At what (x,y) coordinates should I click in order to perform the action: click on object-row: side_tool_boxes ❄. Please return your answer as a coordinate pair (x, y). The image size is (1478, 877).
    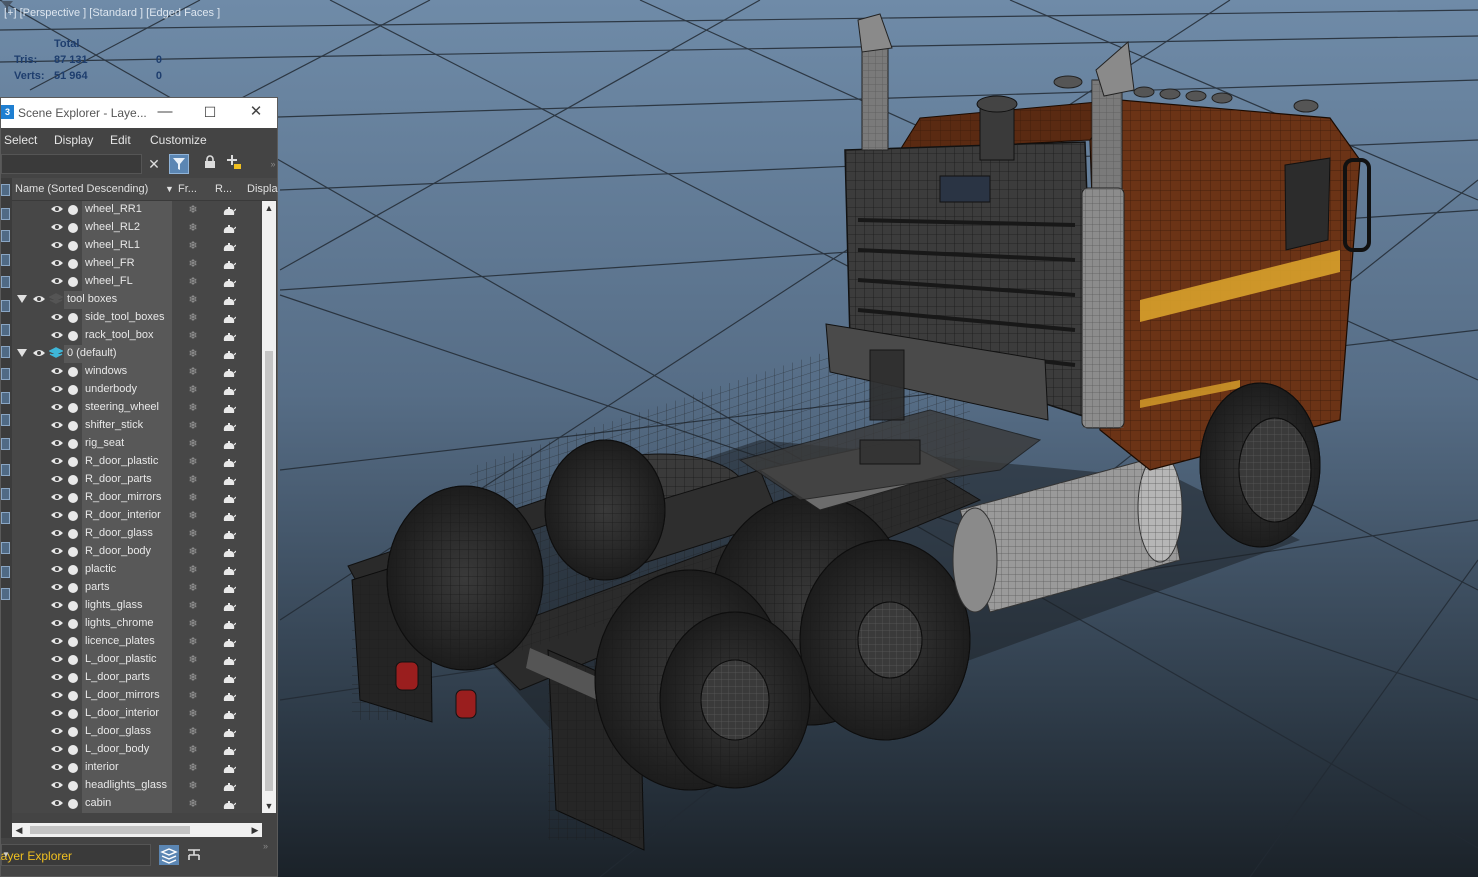
    Looking at the image, I should click on (136, 318).